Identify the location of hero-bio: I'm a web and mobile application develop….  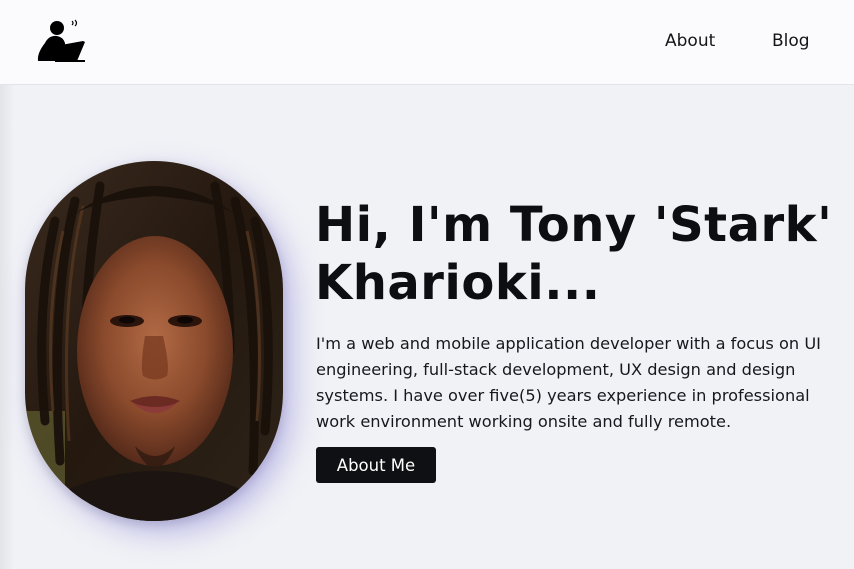
(568, 382).